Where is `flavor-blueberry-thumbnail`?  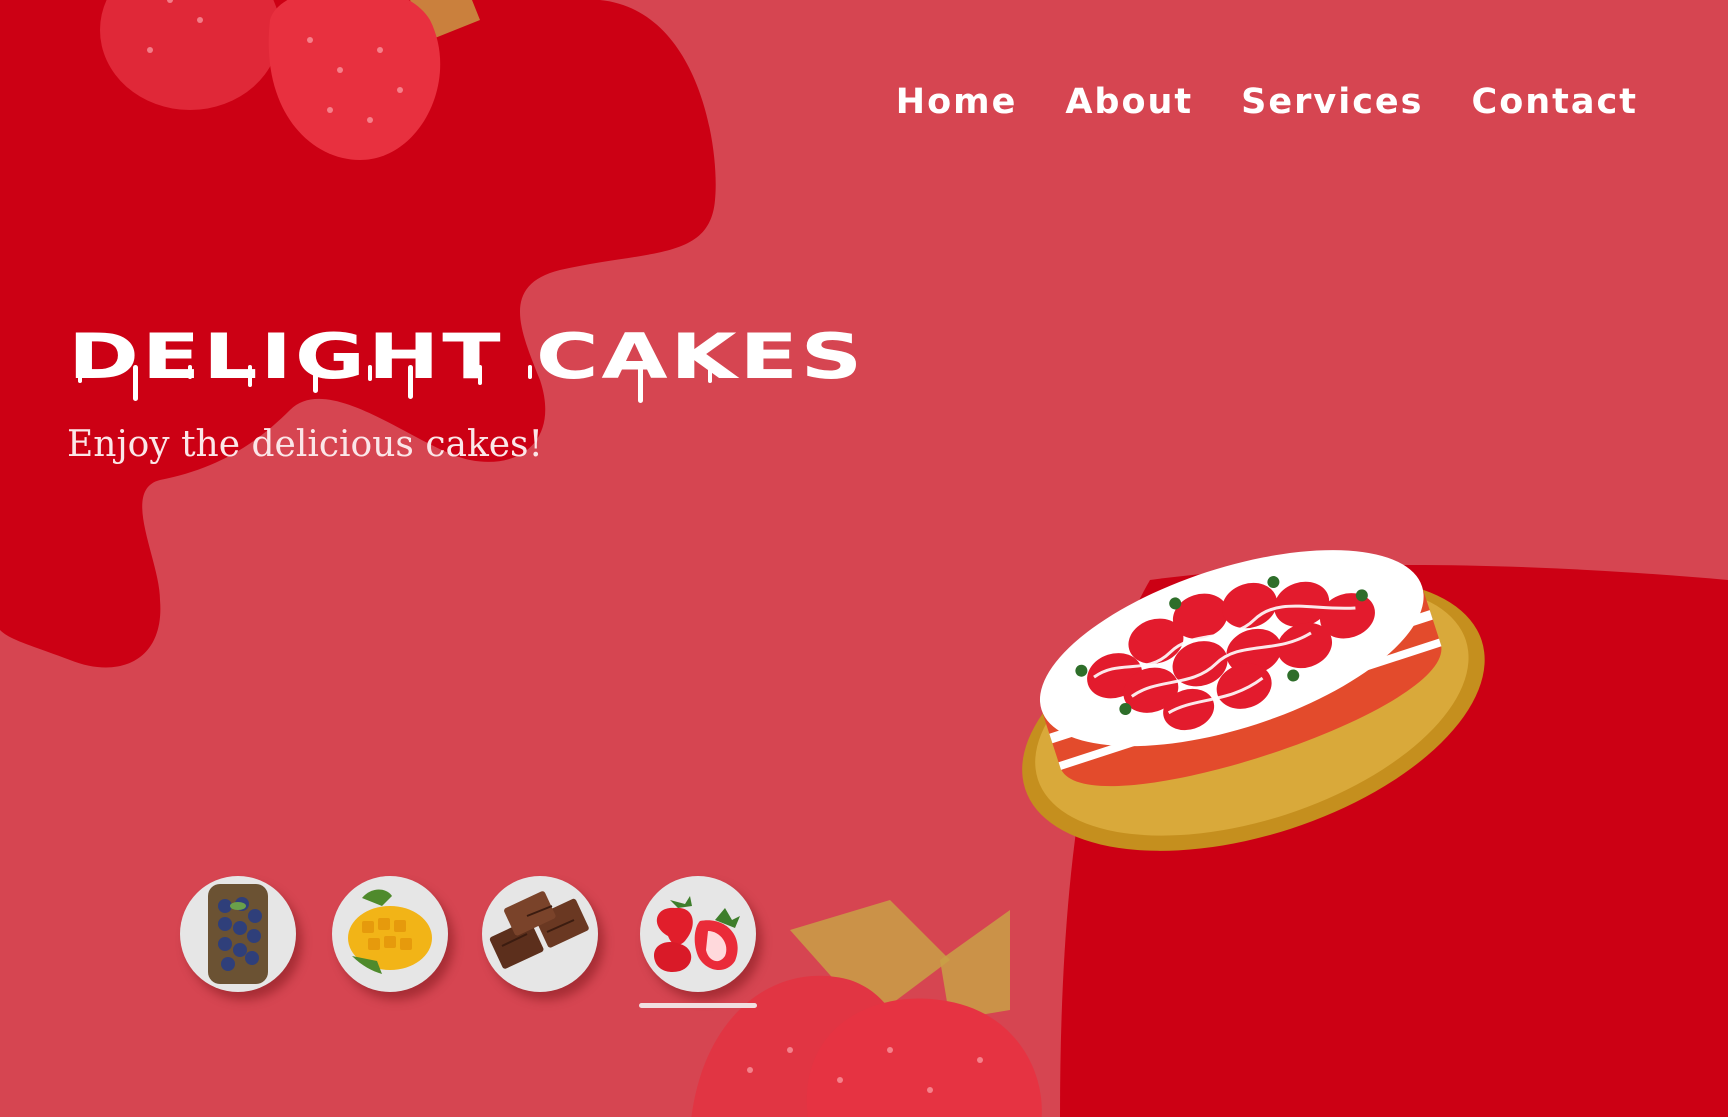
flavor-blueberry-thumbnail is located at coordinates (238, 934).